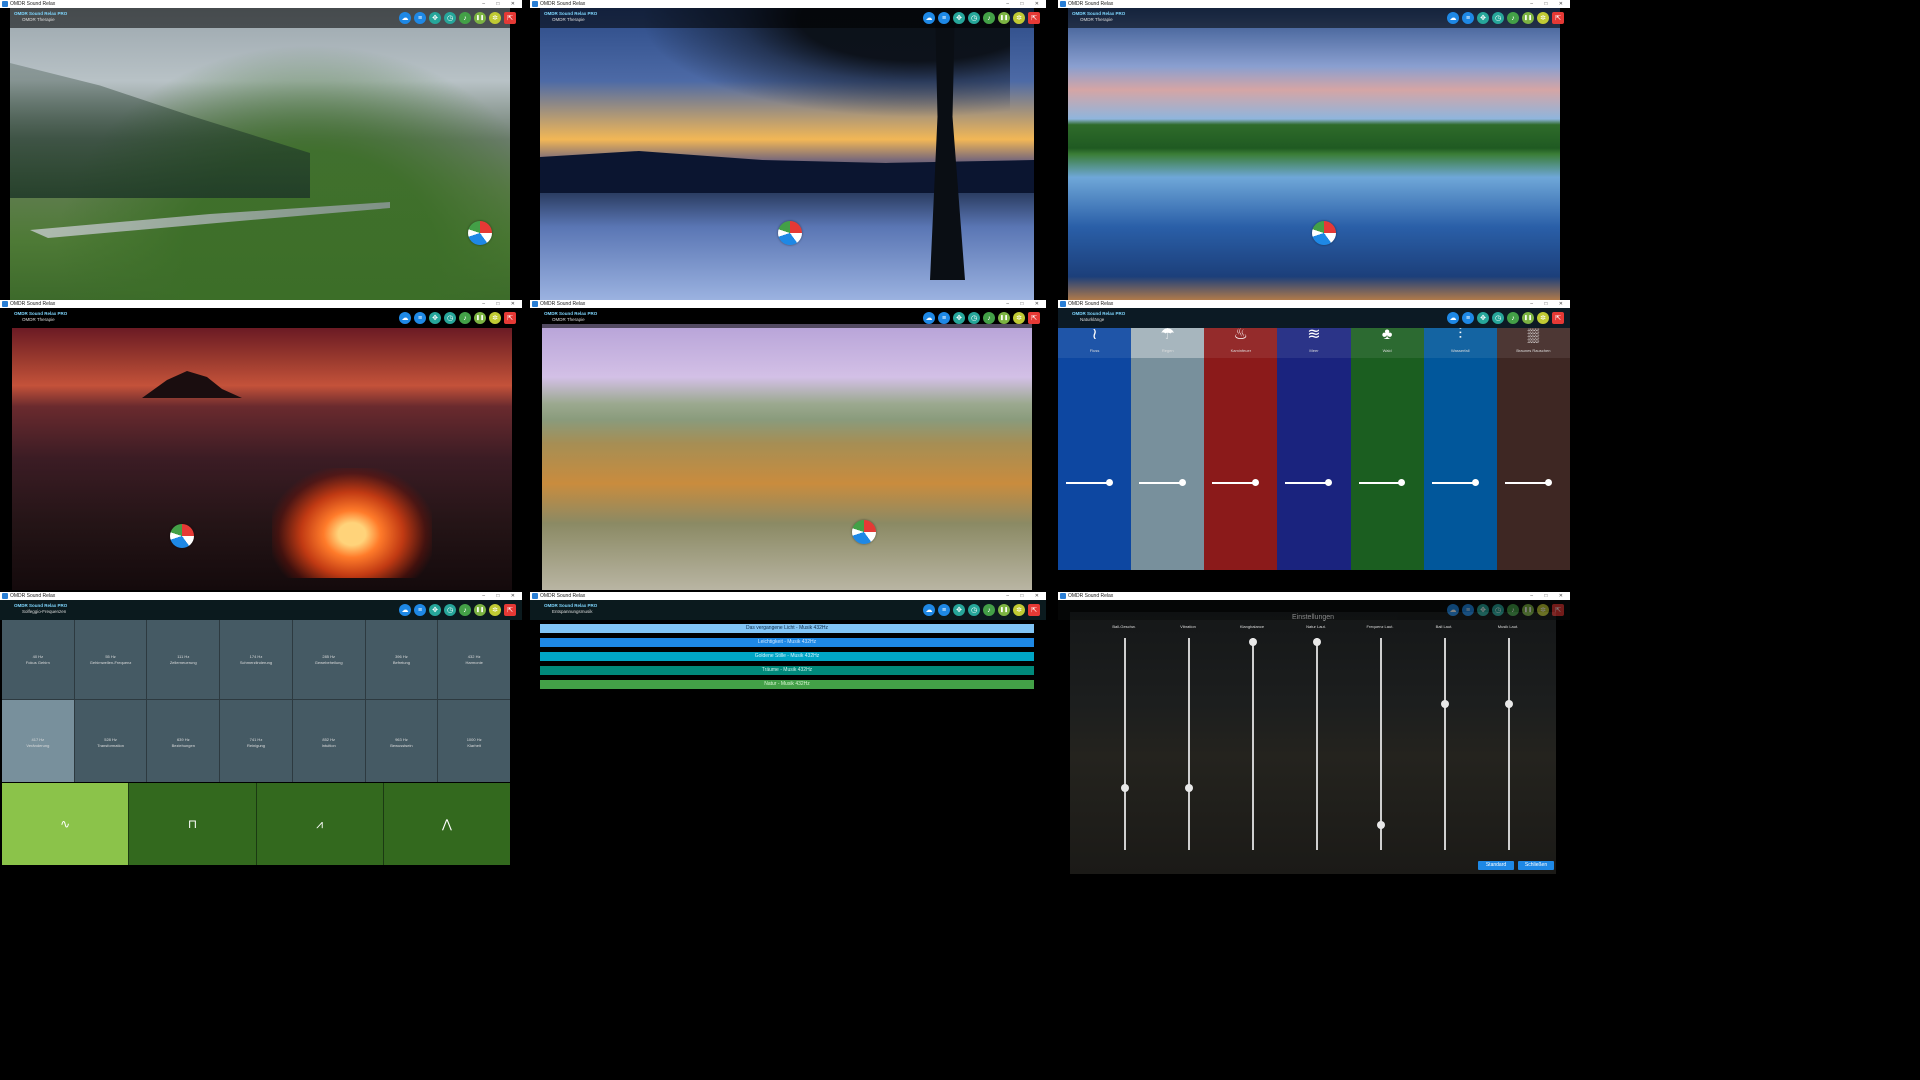 This screenshot has height=1080, width=1920. What do you see at coordinates (38, 657) in the screenshot?
I see `frequency-cell: 40 Hz Fokus Gehirn` at bounding box center [38, 657].